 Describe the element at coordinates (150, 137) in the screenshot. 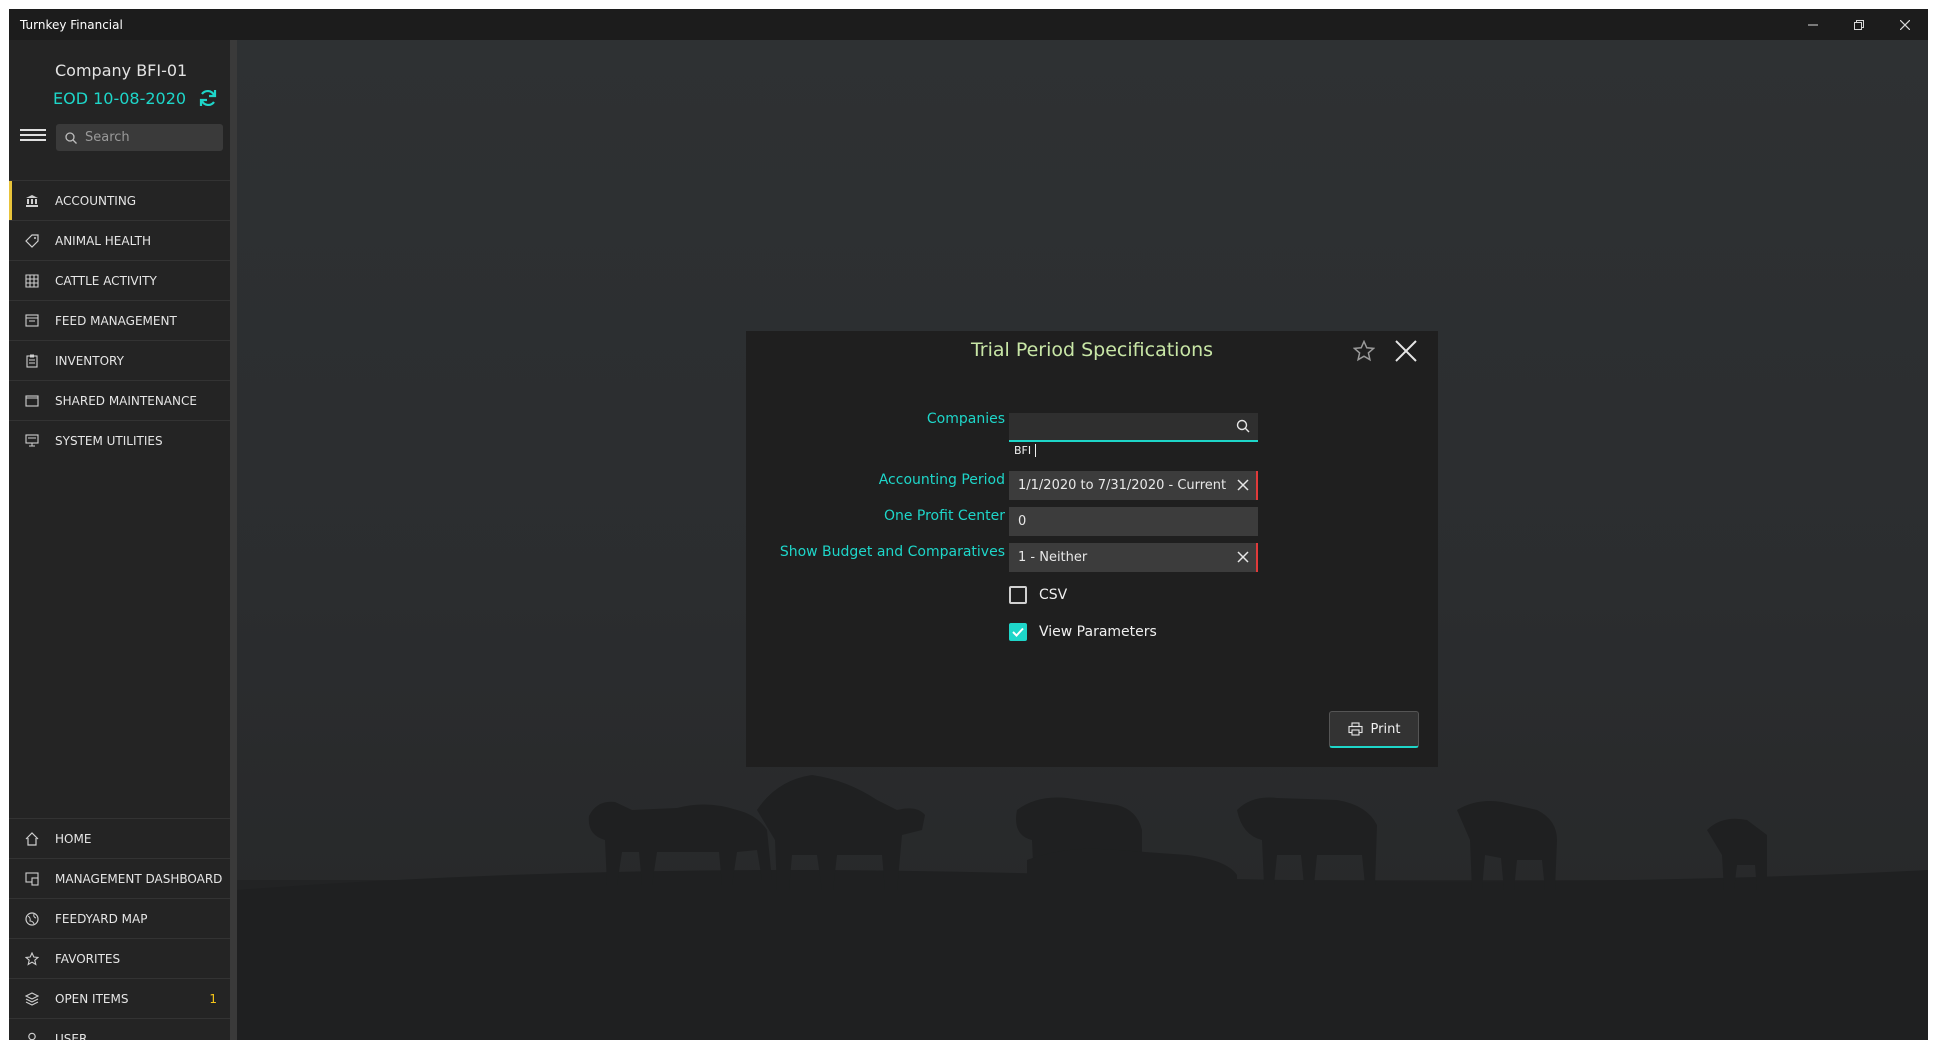

I see `search-input` at that location.